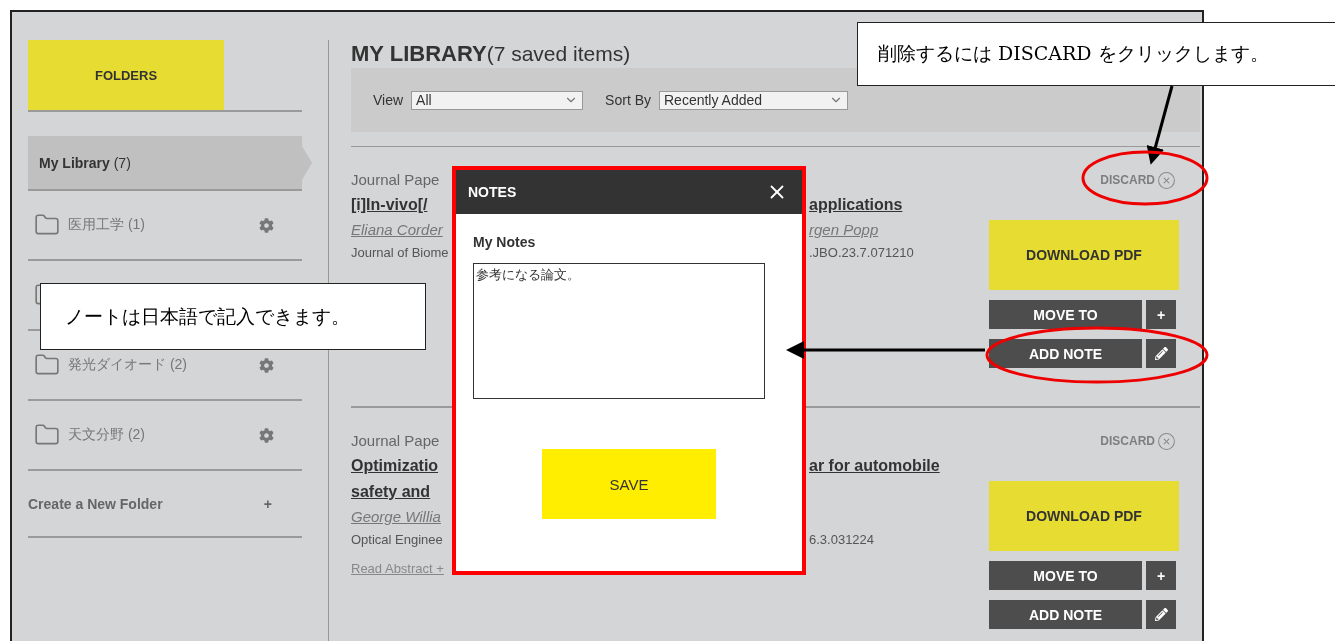 Image resolution: width=1335 pixels, height=641 pixels. Describe the element at coordinates (558, 54) in the screenshot. I see `saved-count: (7 saved items)` at that location.